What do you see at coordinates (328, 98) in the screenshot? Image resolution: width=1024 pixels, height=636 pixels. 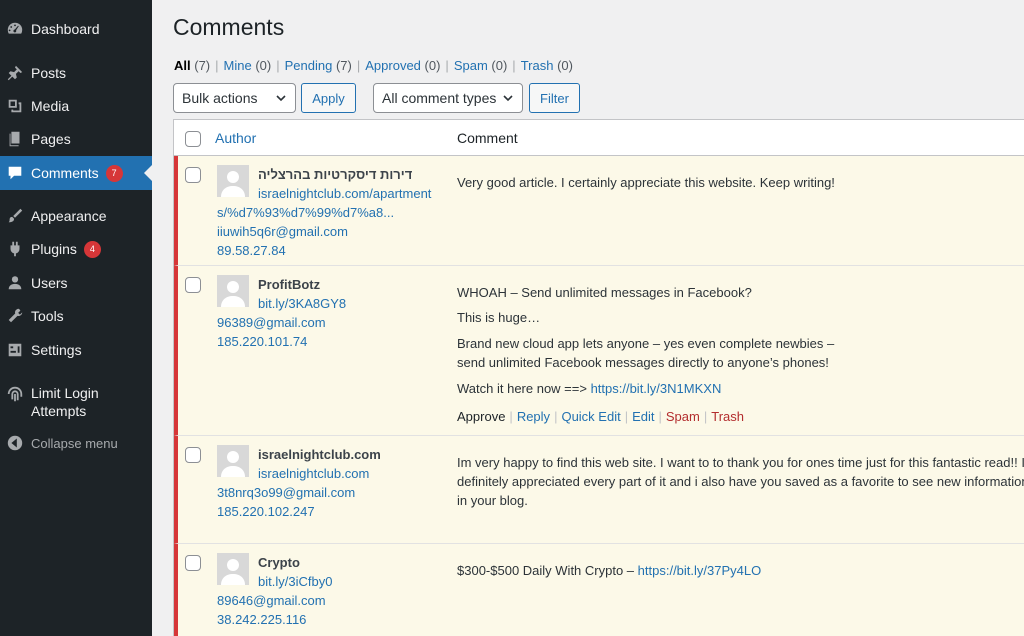 I see `apply-button: Apply` at bounding box center [328, 98].